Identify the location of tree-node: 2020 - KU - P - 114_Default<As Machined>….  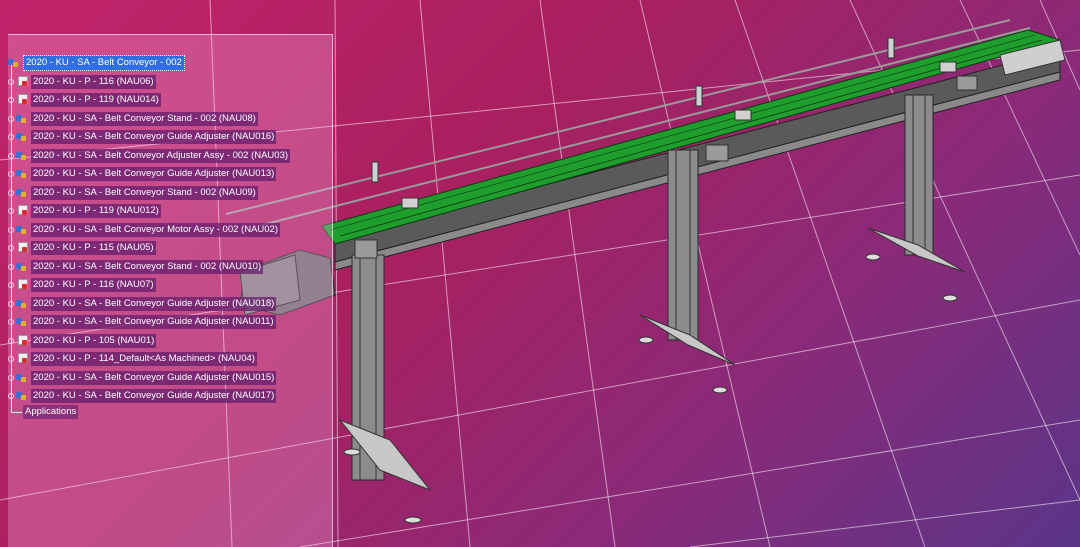
(132, 359).